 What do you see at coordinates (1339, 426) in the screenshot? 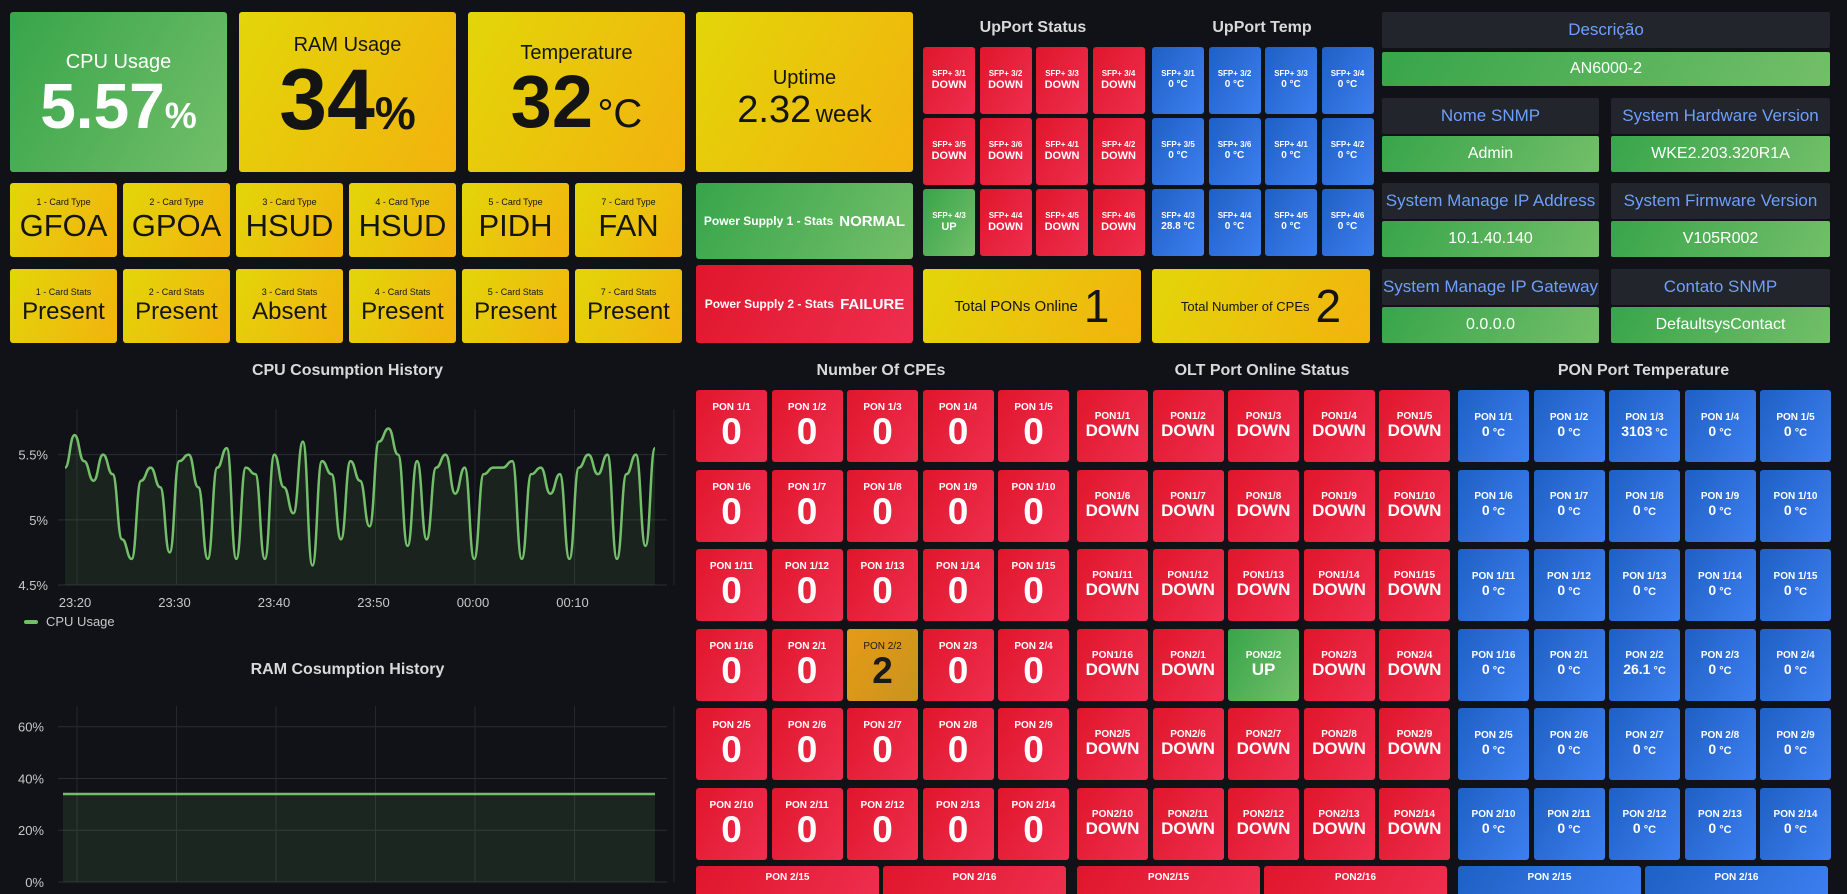
I see `olt-status-pon1-4: PON1/4 DOWN` at bounding box center [1339, 426].